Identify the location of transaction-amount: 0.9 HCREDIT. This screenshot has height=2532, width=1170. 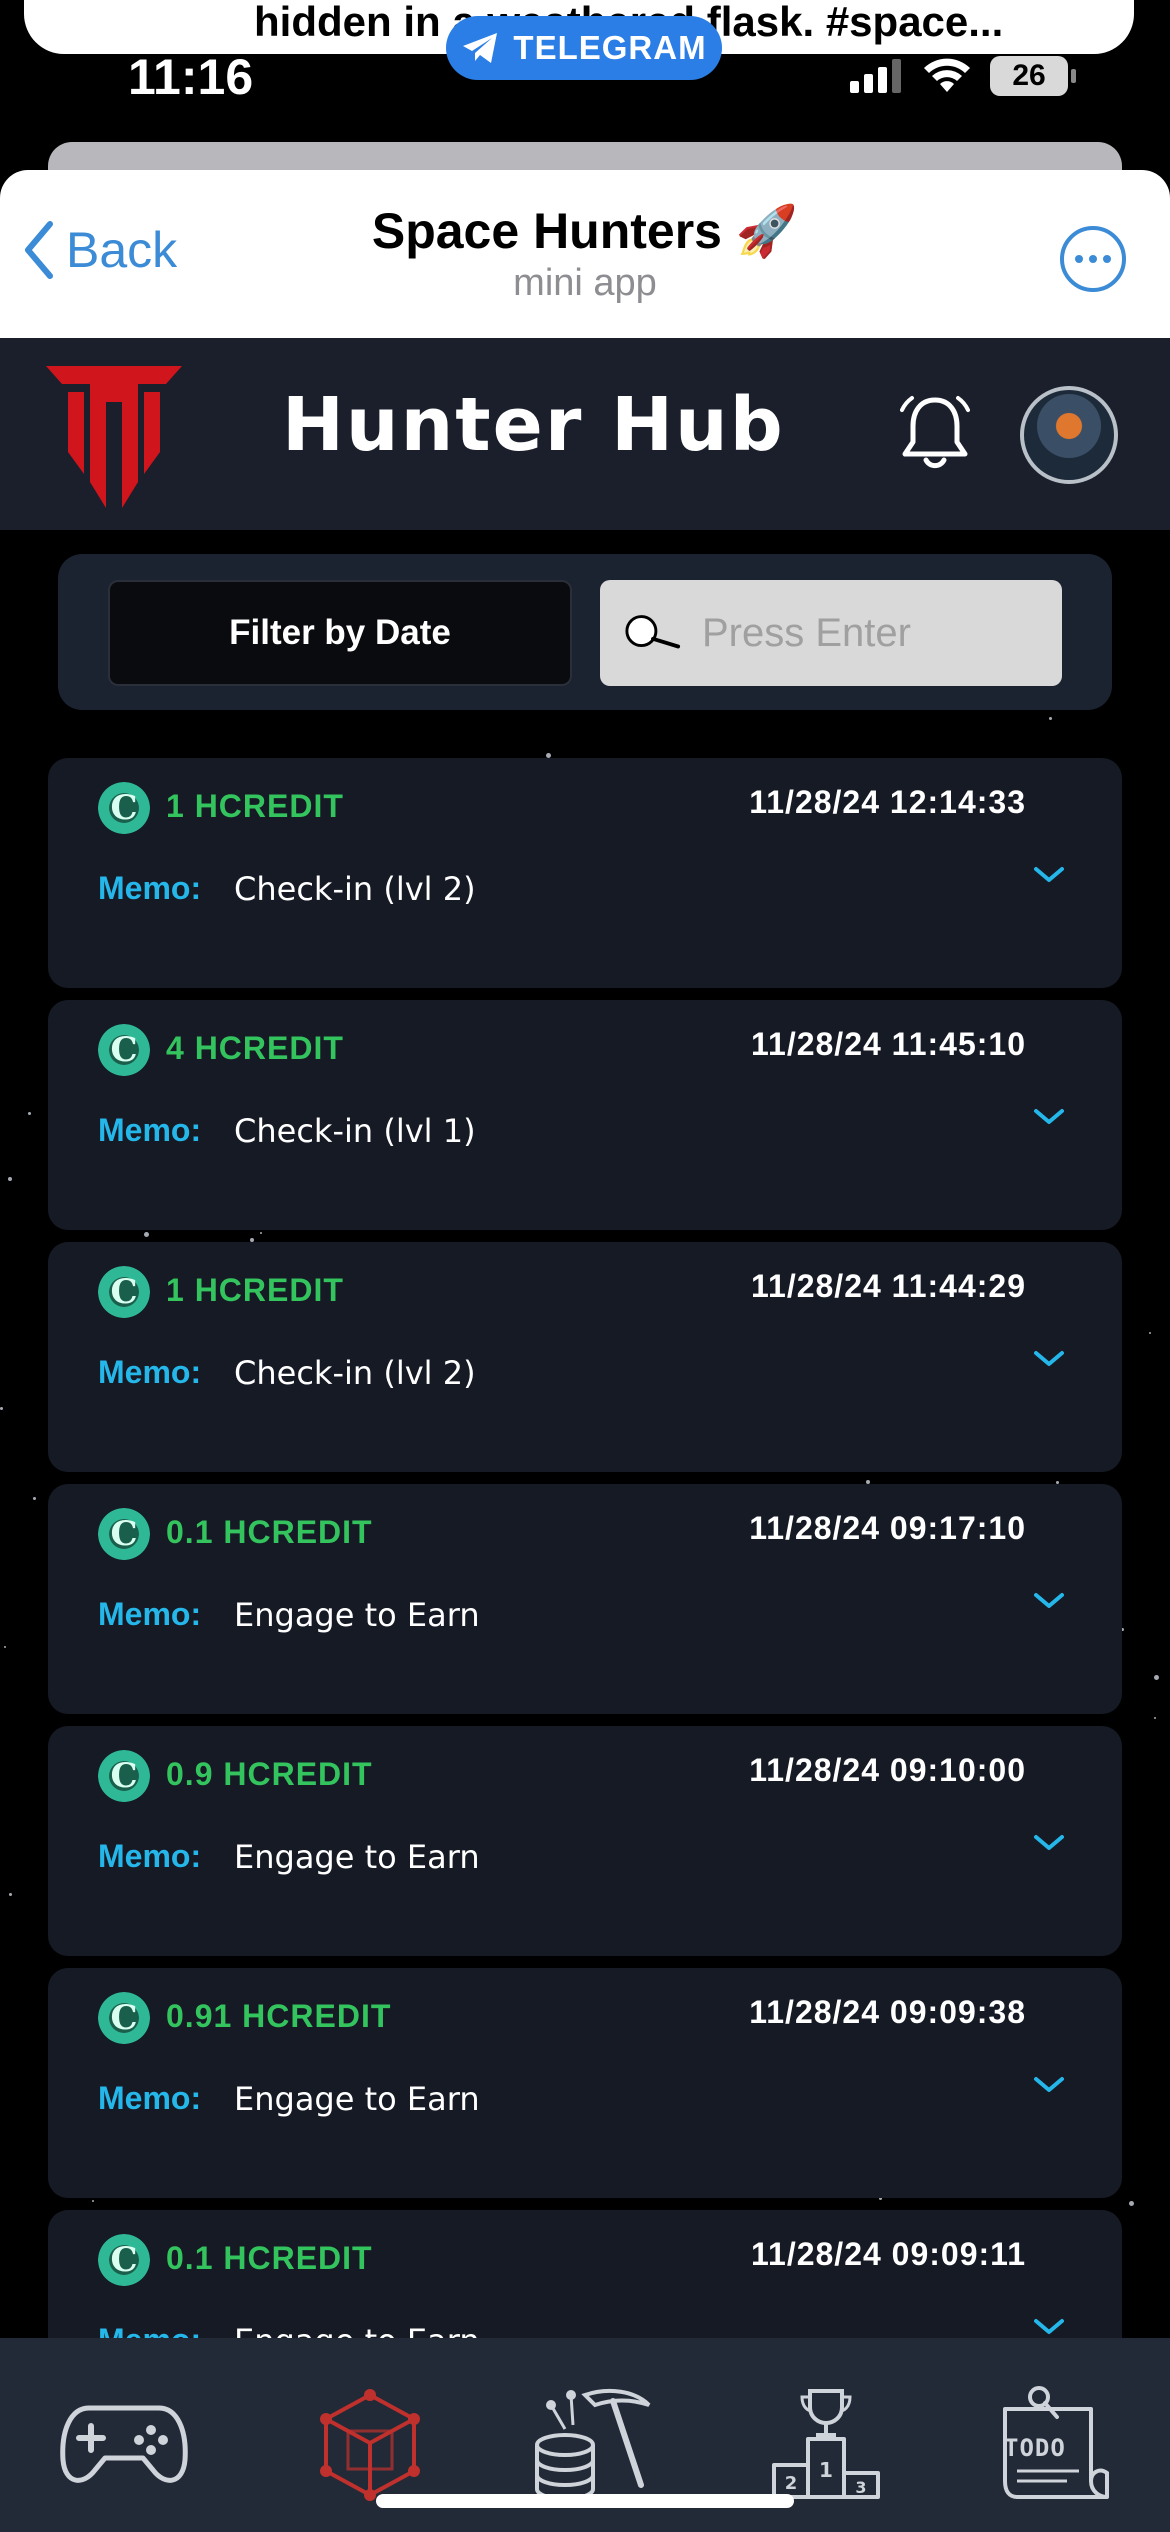
(269, 1774).